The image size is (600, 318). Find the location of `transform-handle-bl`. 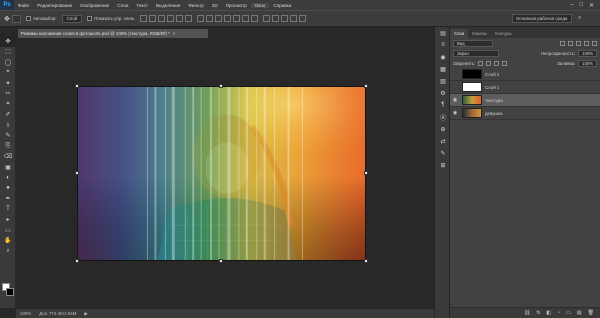

transform-handle-bl is located at coordinates (77, 261).